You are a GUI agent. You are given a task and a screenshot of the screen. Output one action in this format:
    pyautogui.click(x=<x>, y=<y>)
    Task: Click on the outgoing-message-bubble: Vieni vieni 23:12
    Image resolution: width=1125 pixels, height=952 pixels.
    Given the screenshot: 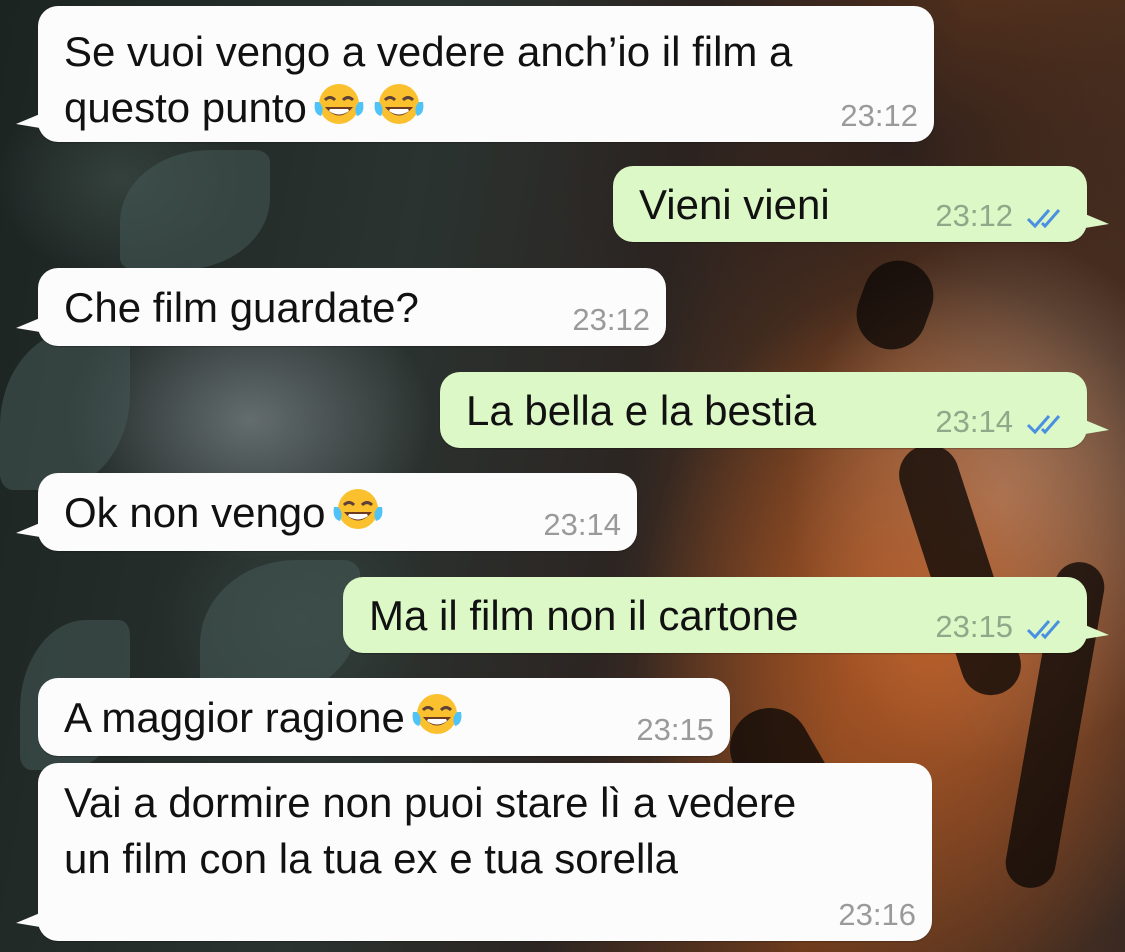 What is the action you would take?
    pyautogui.click(x=861, y=204)
    